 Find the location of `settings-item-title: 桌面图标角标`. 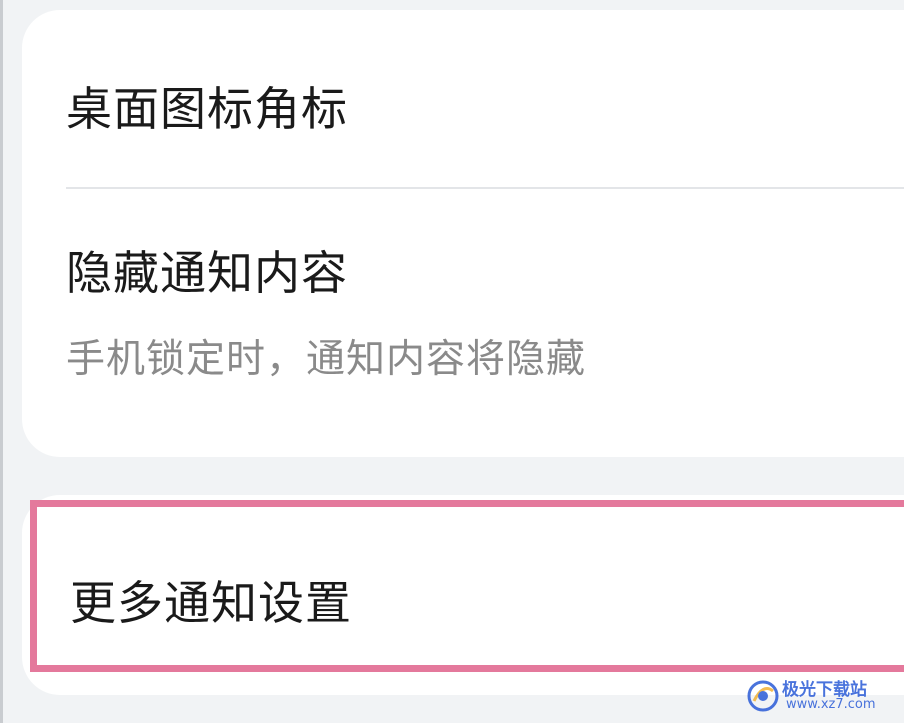

settings-item-title: 桌面图标角标 is located at coordinates (207, 109).